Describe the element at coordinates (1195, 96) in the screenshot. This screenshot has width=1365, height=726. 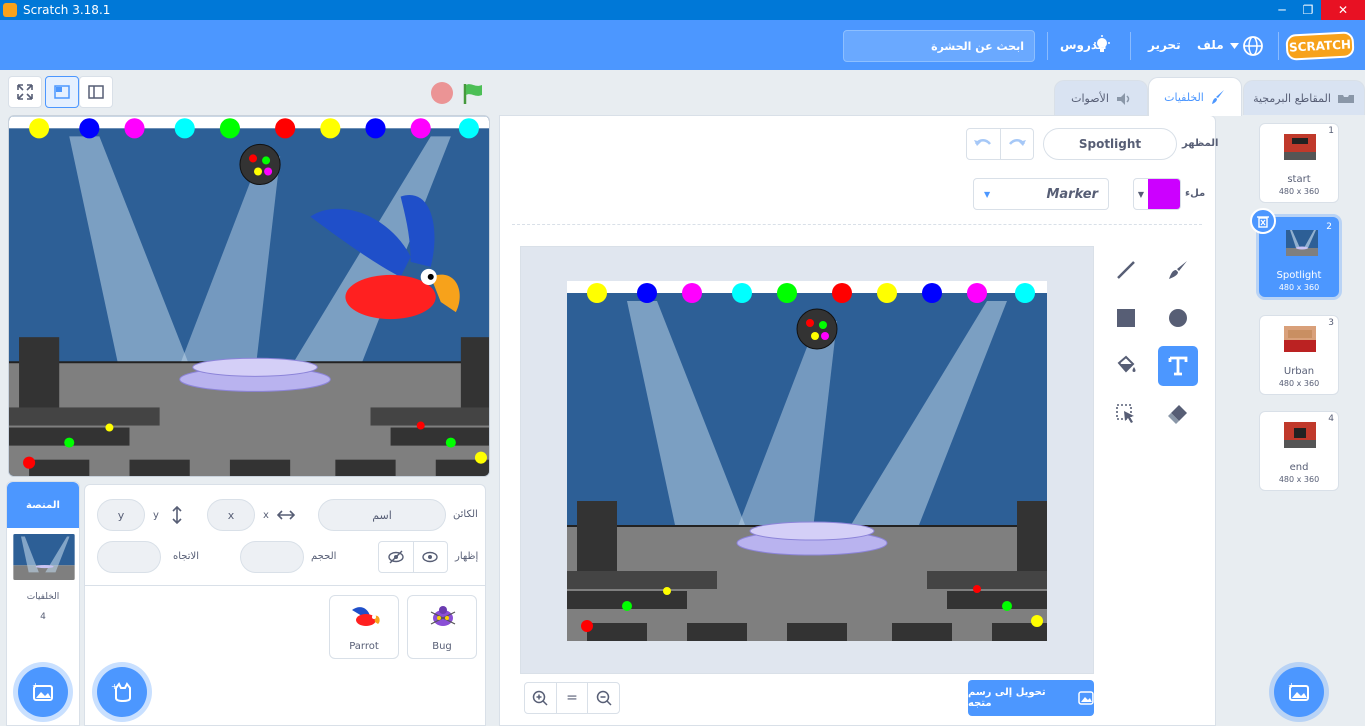
I see `tab-backdrops: الخلفيات` at that location.